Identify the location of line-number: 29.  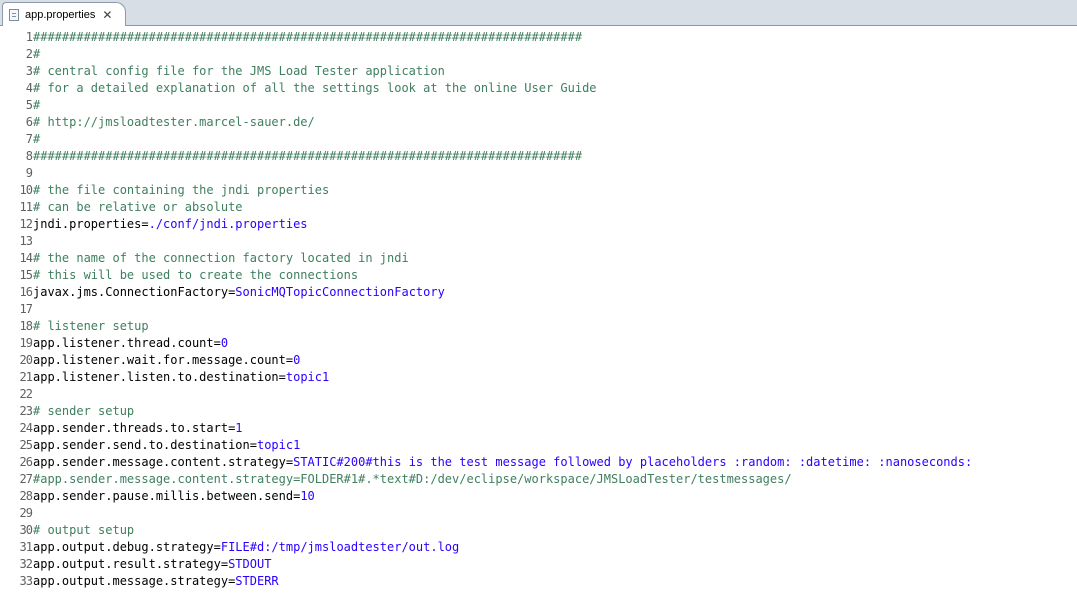
(26, 513).